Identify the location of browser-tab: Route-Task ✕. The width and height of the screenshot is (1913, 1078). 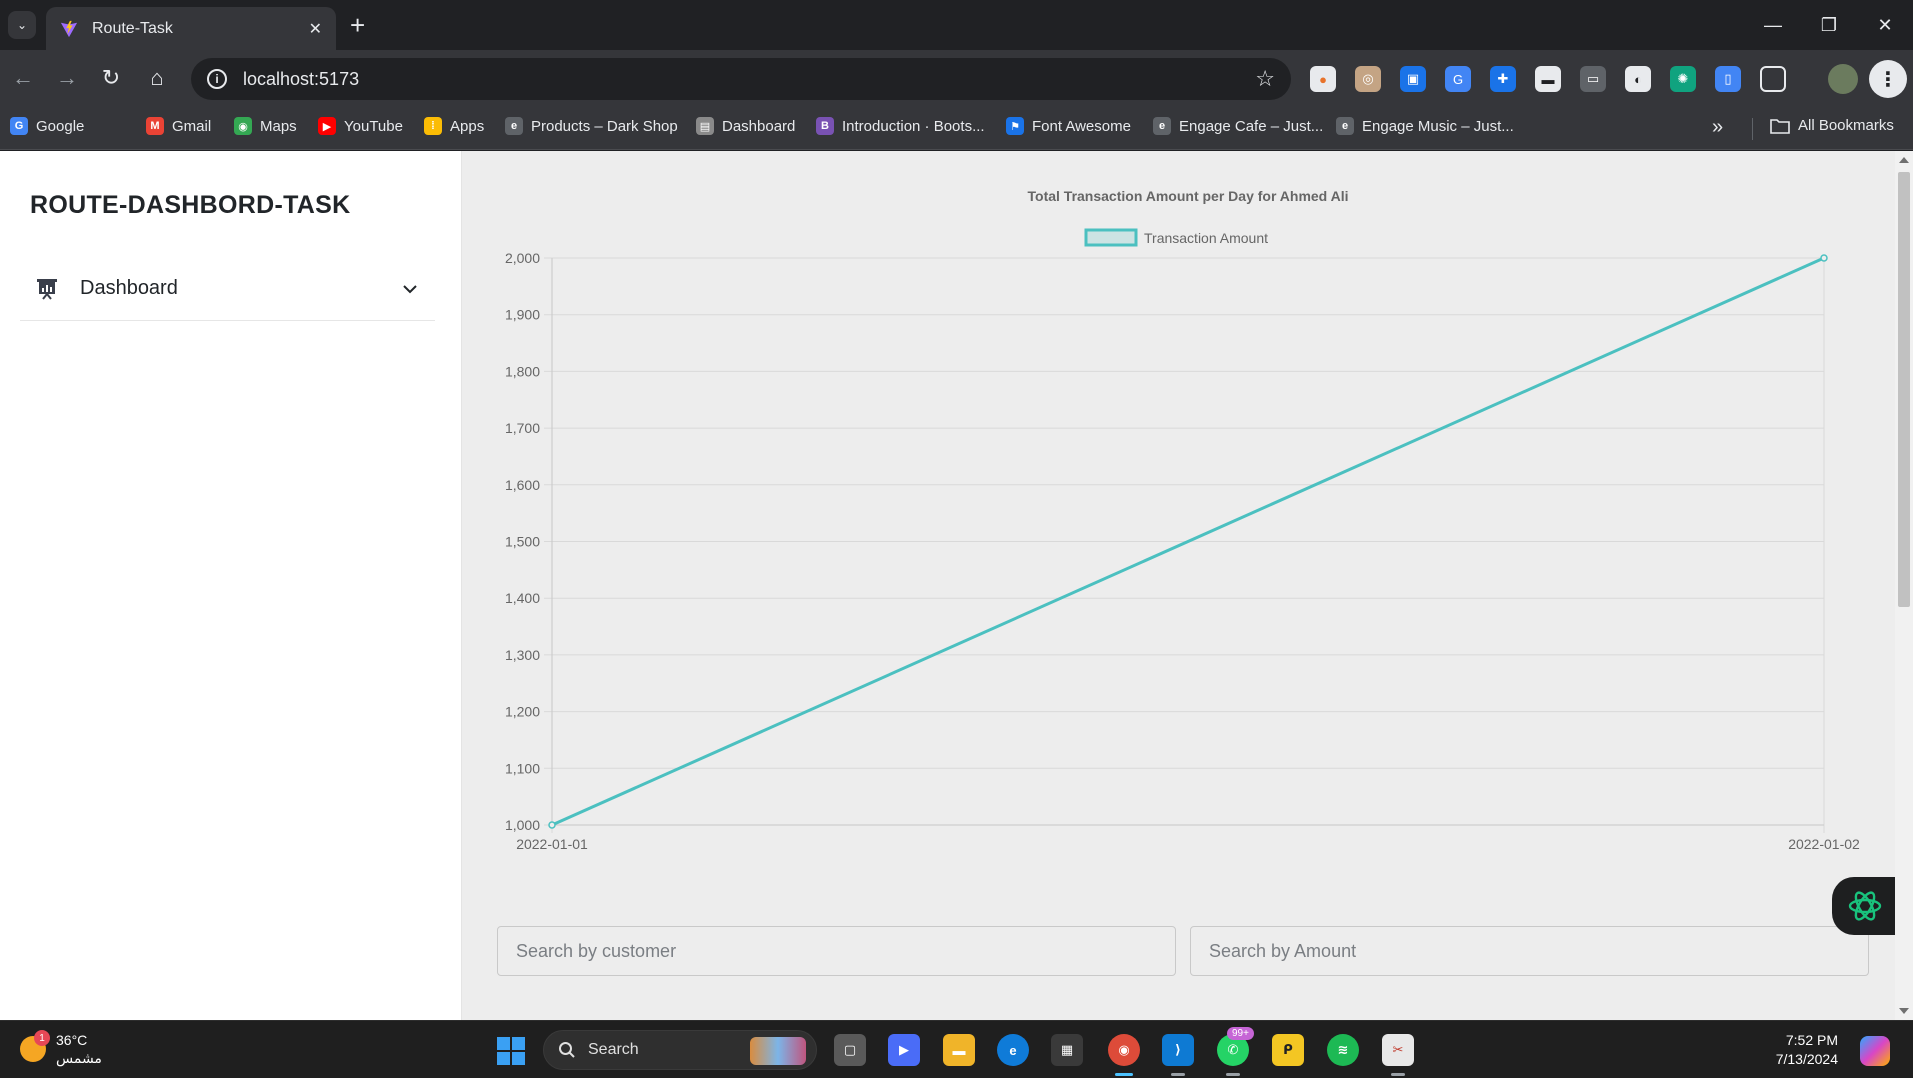
(191, 28).